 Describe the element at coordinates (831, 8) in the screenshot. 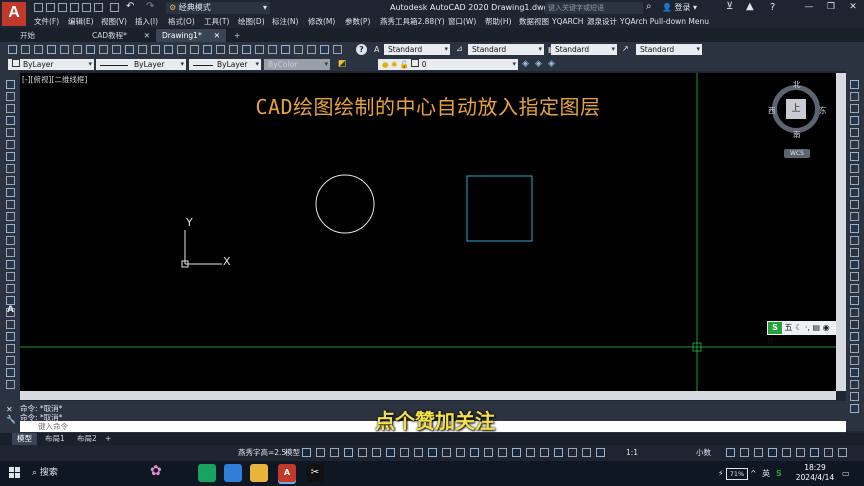

I see `restore-button: ❐` at that location.